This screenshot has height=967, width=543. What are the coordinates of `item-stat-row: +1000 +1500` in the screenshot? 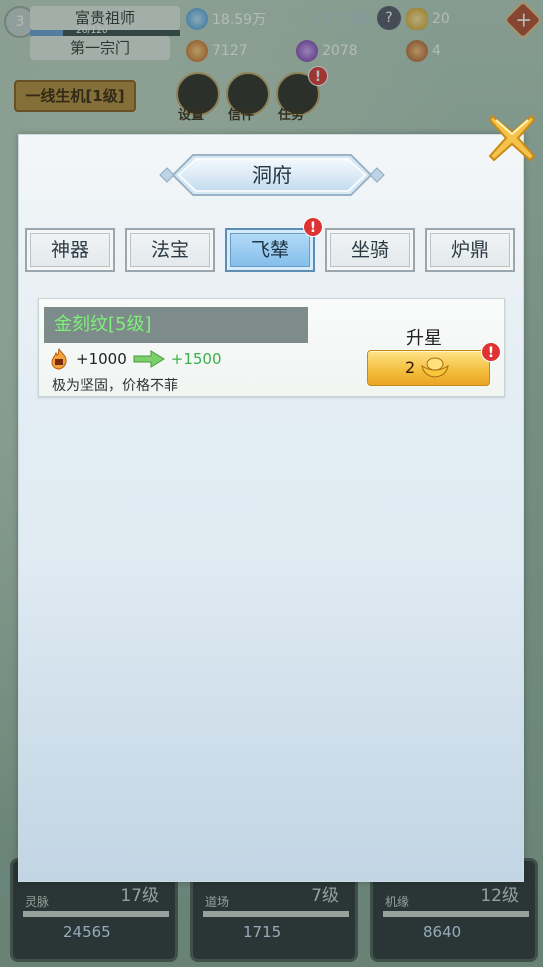 It's located at (135, 359).